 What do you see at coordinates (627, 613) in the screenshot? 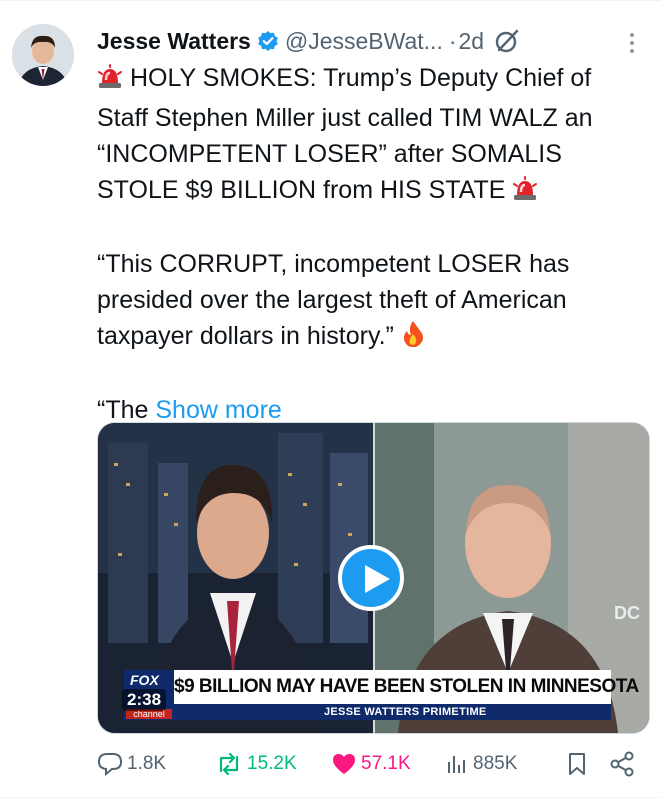
I see `studio-corner-text: DC` at bounding box center [627, 613].